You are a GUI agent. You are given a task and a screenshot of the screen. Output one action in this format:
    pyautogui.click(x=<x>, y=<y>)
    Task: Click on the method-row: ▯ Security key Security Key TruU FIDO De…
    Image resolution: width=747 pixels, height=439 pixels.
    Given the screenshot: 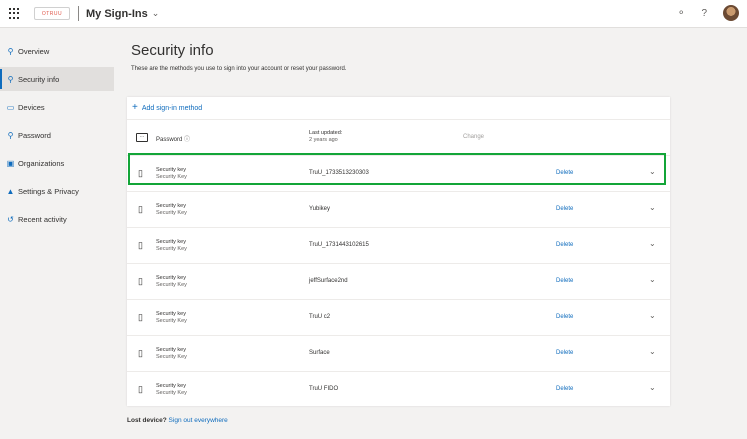 What is the action you would take?
    pyautogui.click(x=398, y=389)
    